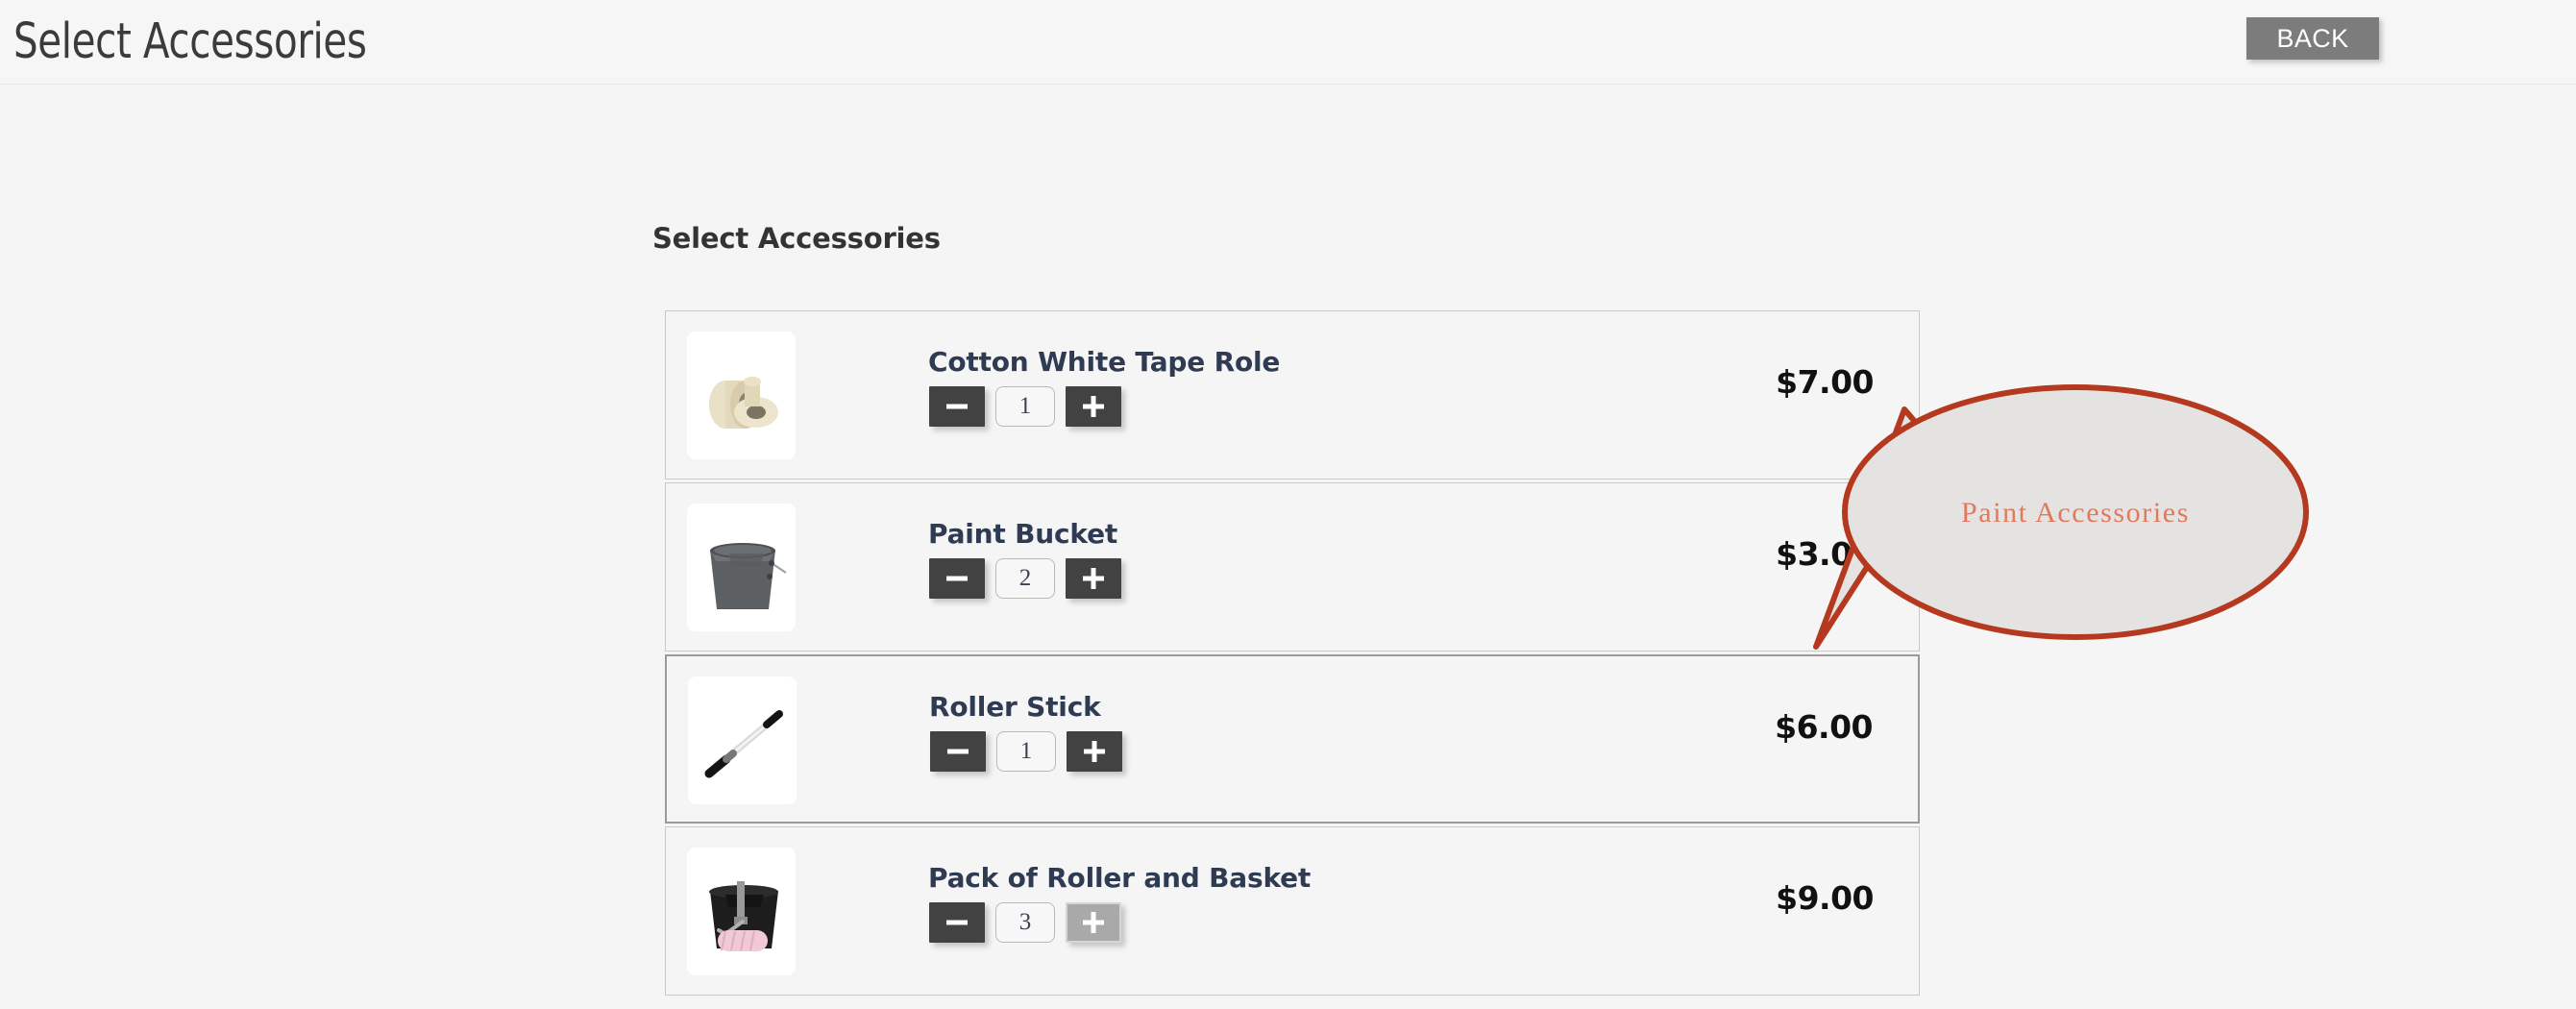  What do you see at coordinates (1292, 911) in the screenshot?
I see `accessory-row: Pack of Roller and Basket $9.00` at bounding box center [1292, 911].